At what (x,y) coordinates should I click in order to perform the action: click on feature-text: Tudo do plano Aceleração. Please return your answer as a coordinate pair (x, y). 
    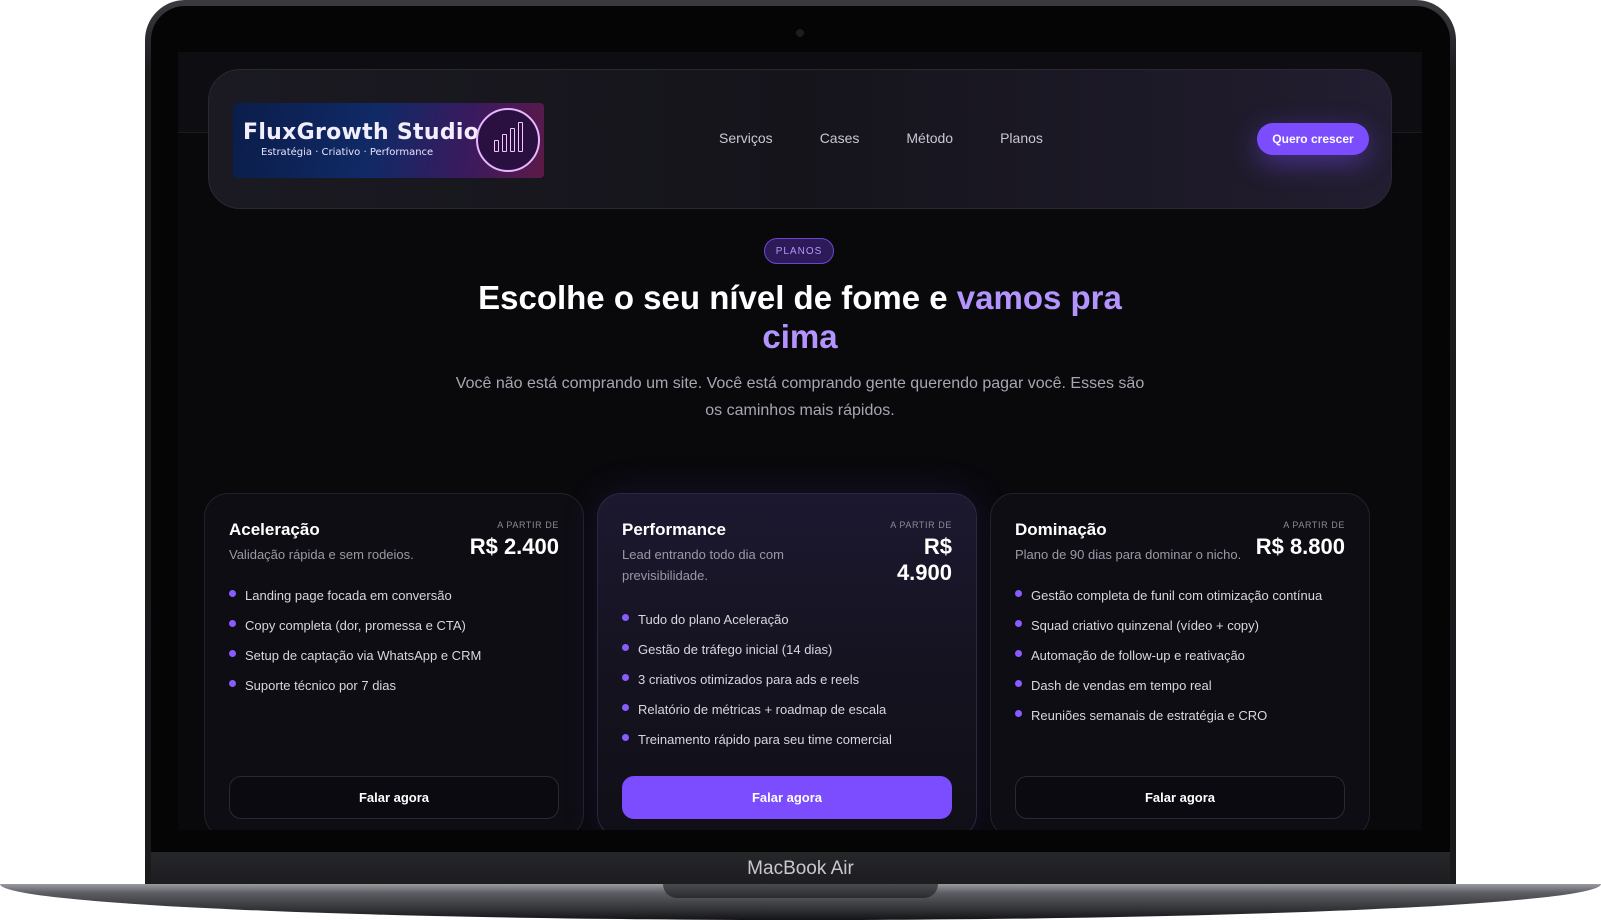
    Looking at the image, I should click on (713, 619).